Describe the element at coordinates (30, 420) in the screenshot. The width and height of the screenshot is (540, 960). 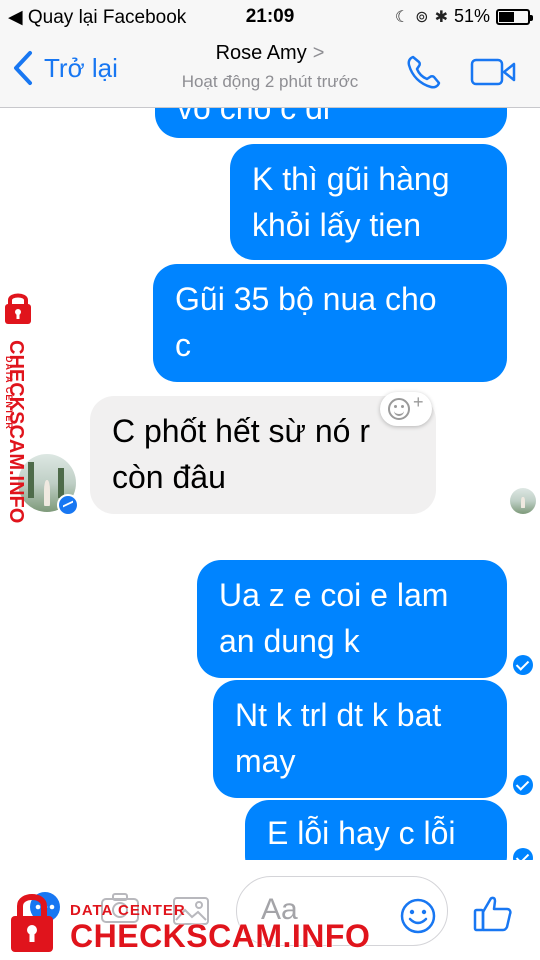
I see `watermark-side: DATA CENTER CHECKSCAM.INFO` at that location.